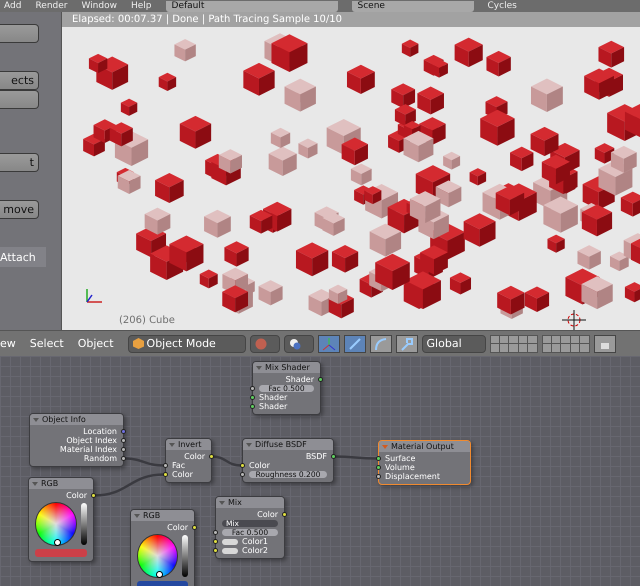 The width and height of the screenshot is (640, 586). Describe the element at coordinates (94, 296) in the screenshot. I see `axis-icon` at that location.